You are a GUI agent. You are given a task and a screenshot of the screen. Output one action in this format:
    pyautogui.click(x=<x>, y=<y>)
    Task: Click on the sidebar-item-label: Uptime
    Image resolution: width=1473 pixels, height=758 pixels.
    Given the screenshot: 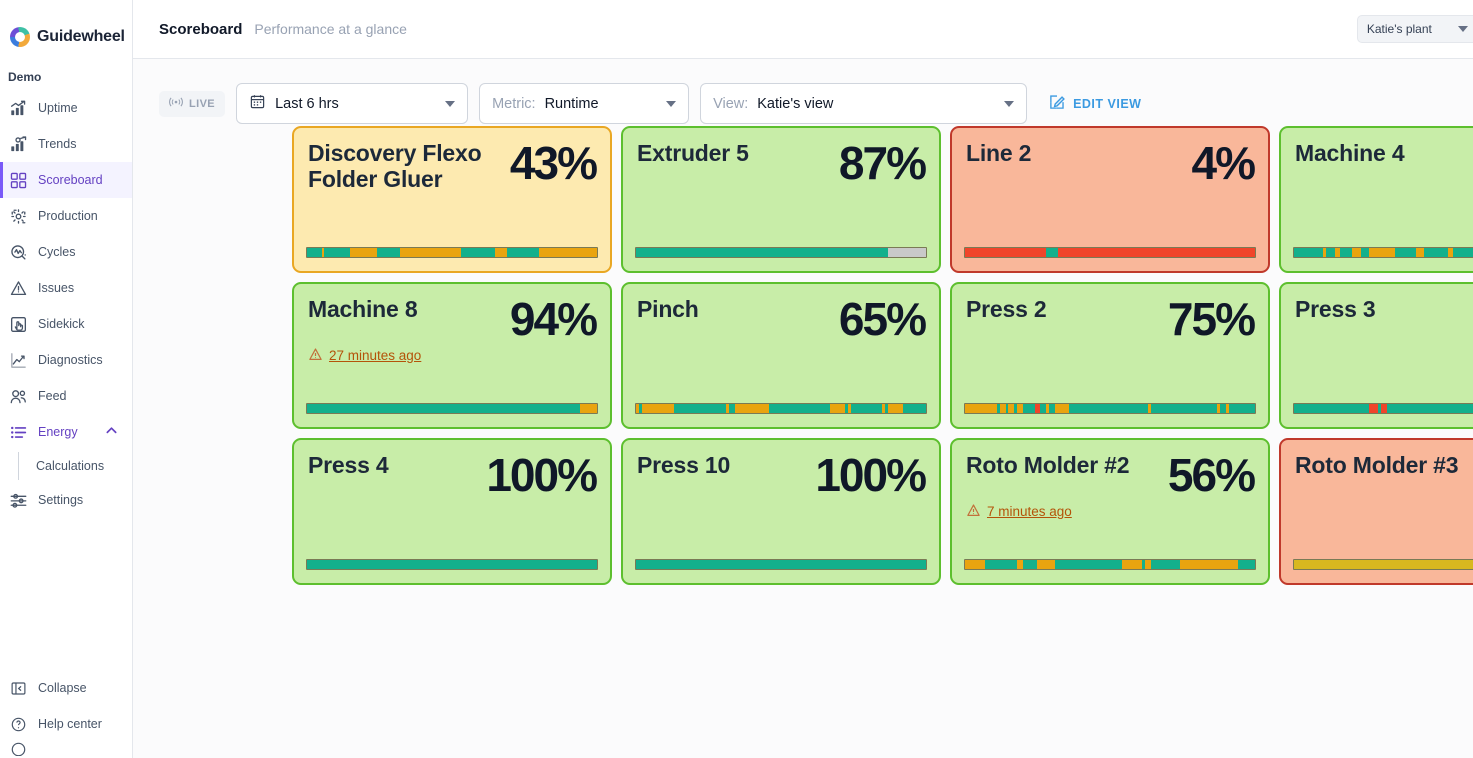 What is the action you would take?
    pyautogui.click(x=58, y=108)
    